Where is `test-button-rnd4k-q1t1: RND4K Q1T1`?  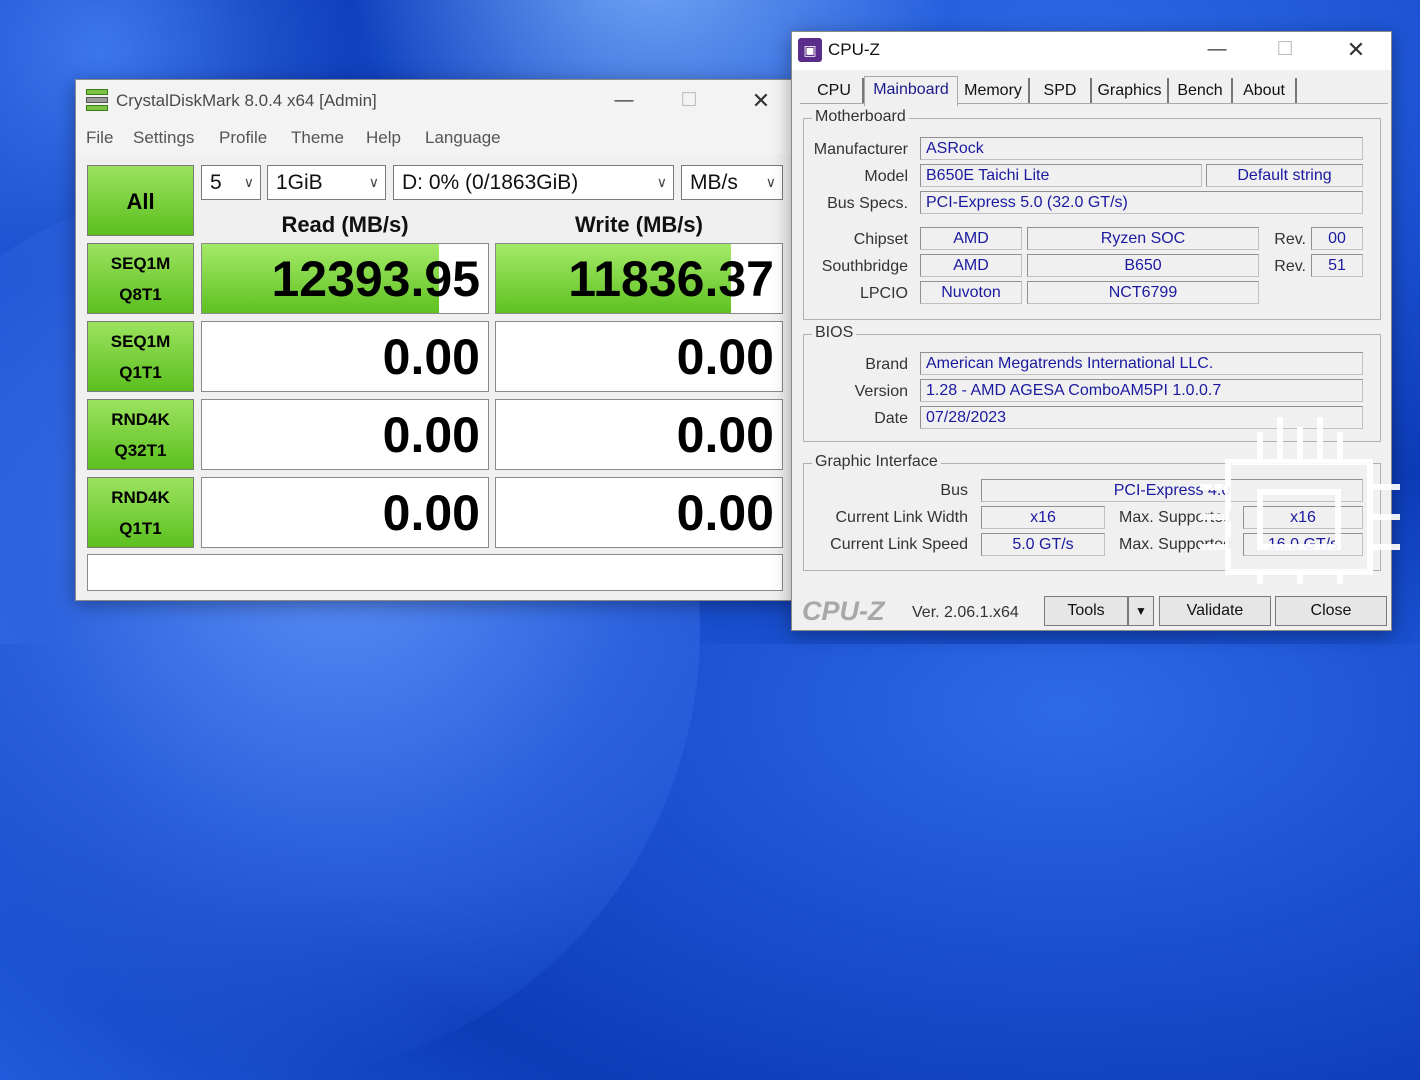
test-button-rnd4k-q1t1: RND4K Q1T1 is located at coordinates (140, 512).